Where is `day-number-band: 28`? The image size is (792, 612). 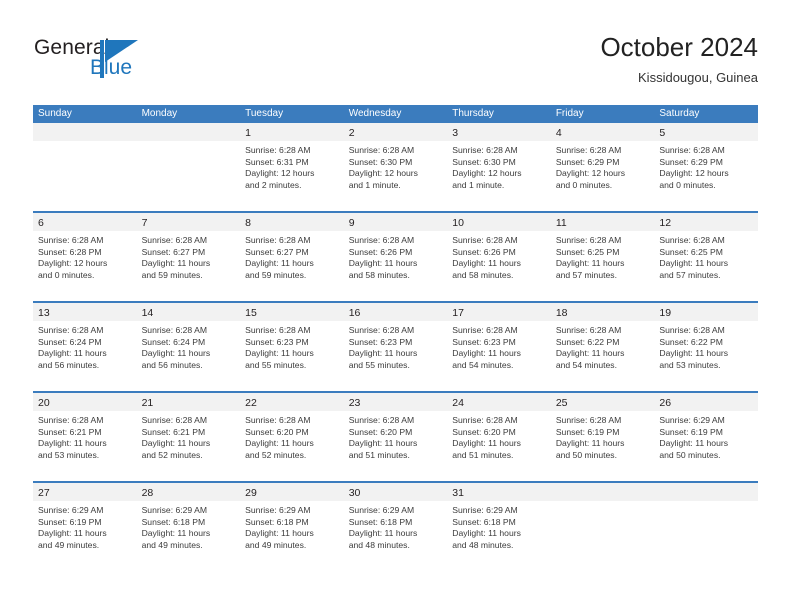 day-number-band: 28 is located at coordinates (188, 492).